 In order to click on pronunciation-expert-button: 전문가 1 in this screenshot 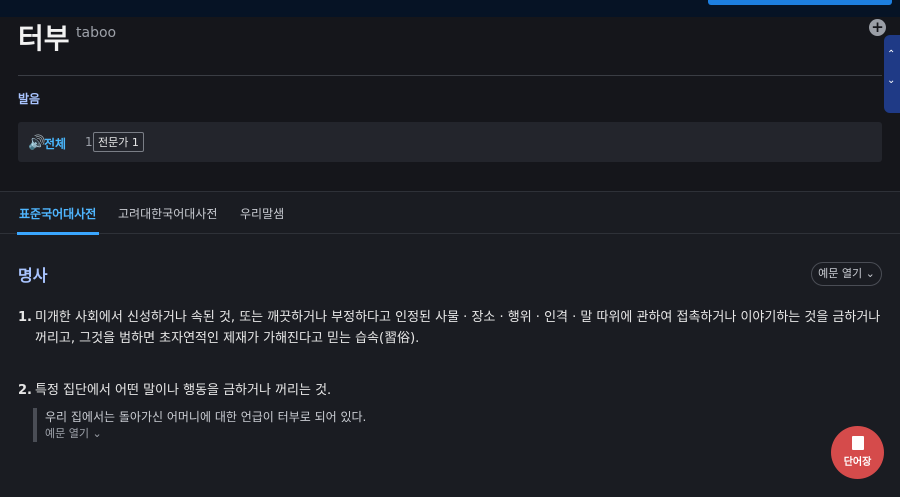, I will do `click(118, 142)`.